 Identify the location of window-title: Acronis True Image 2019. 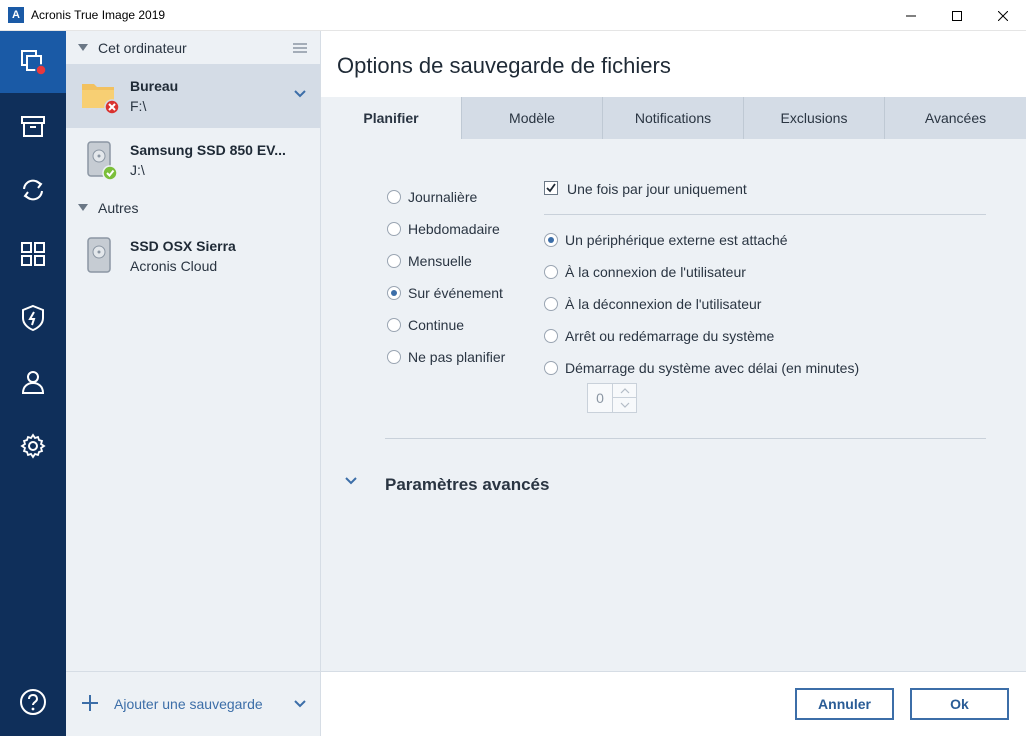
(98, 15).